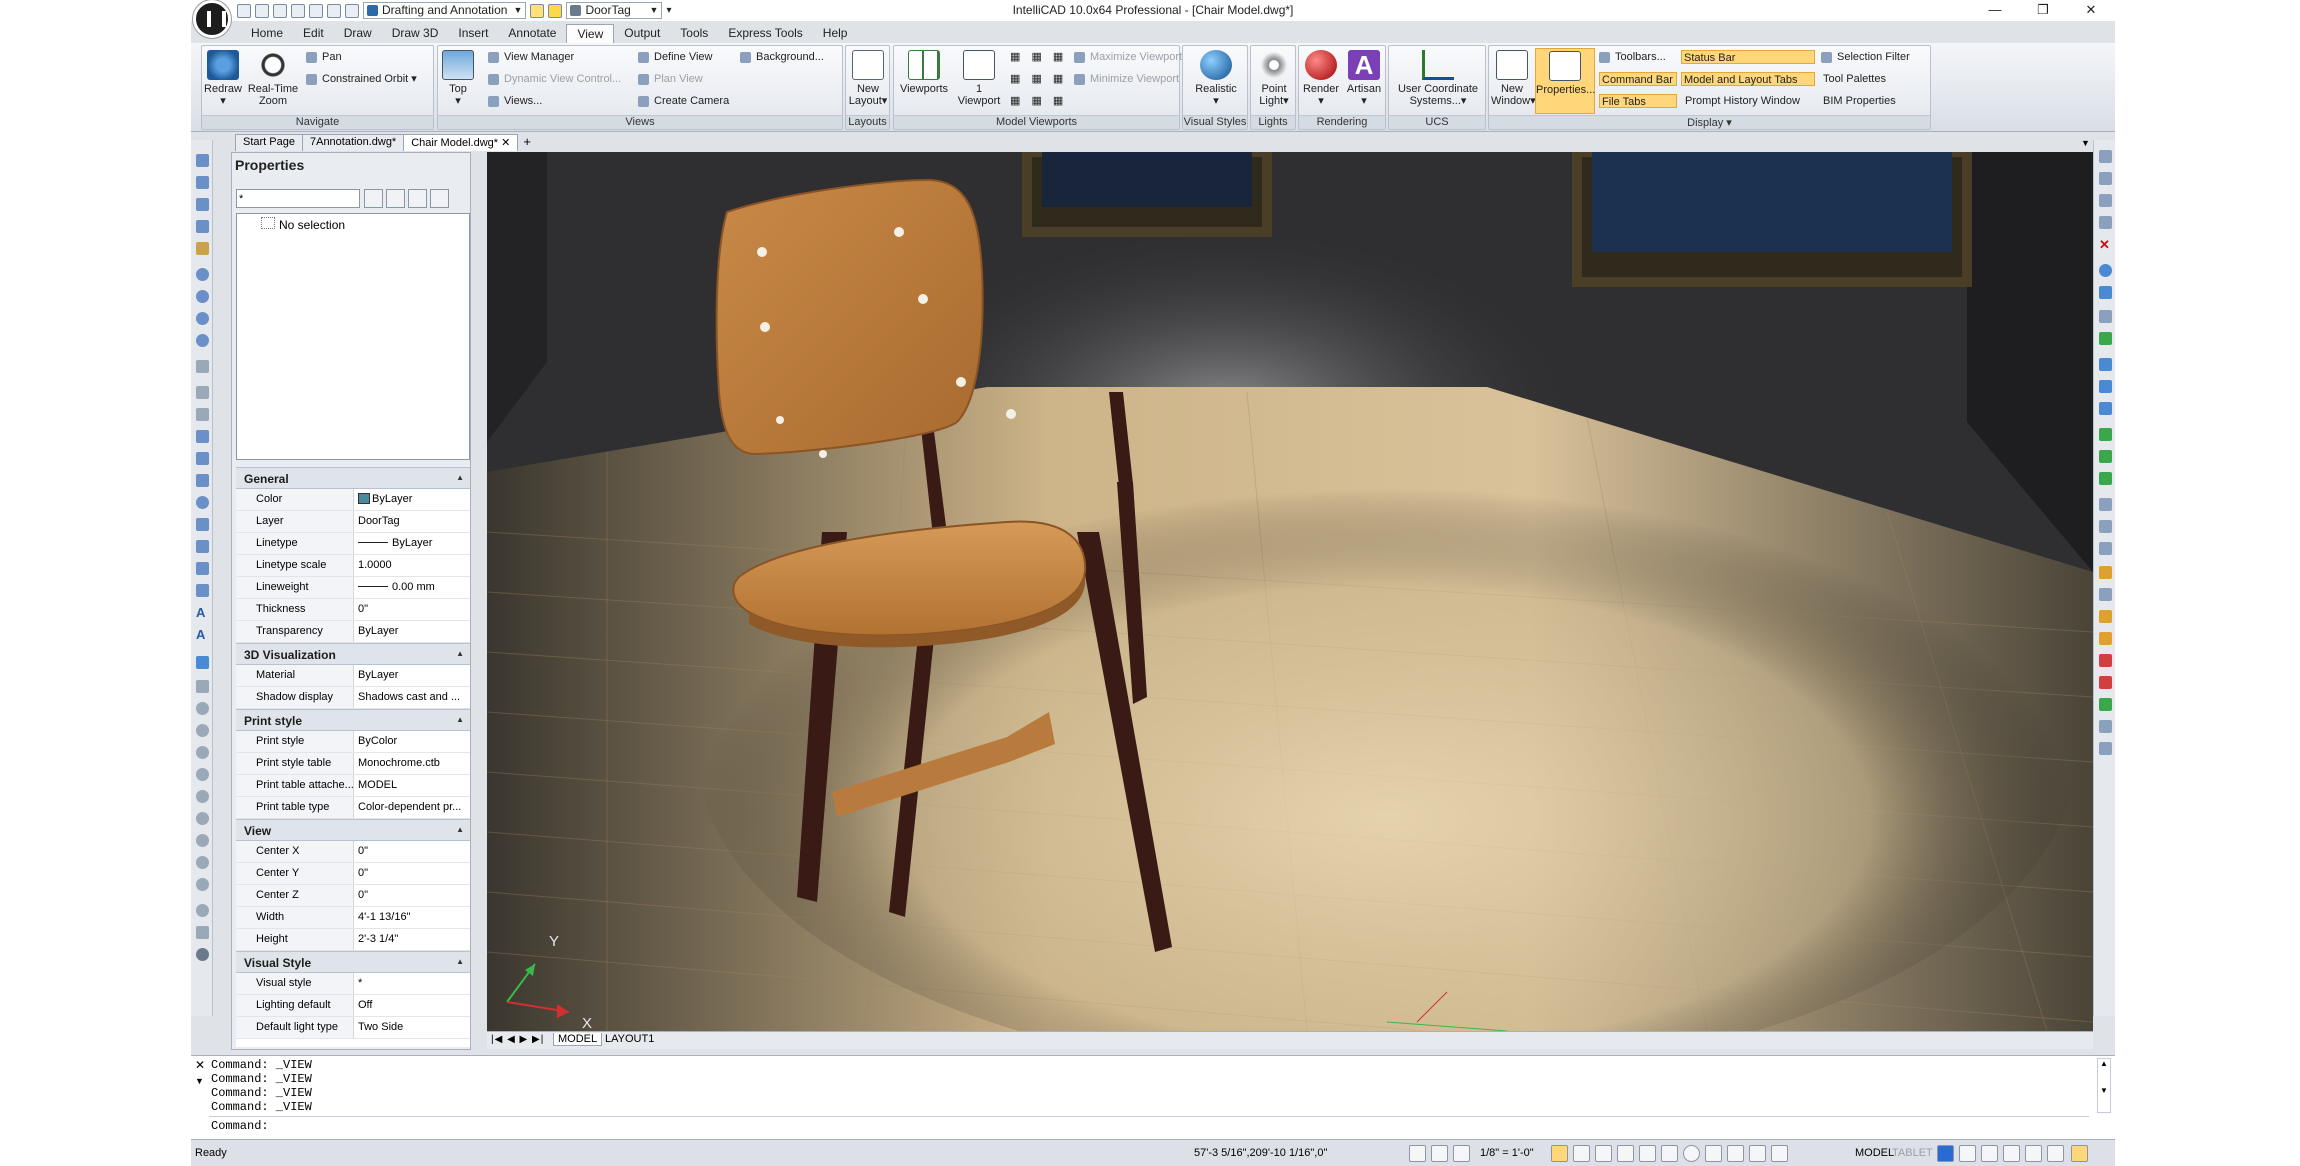 Image resolution: width=2300 pixels, height=1166 pixels. Describe the element at coordinates (979, 77) in the screenshot. I see `one-viewport-button: 1 Viewport` at that location.